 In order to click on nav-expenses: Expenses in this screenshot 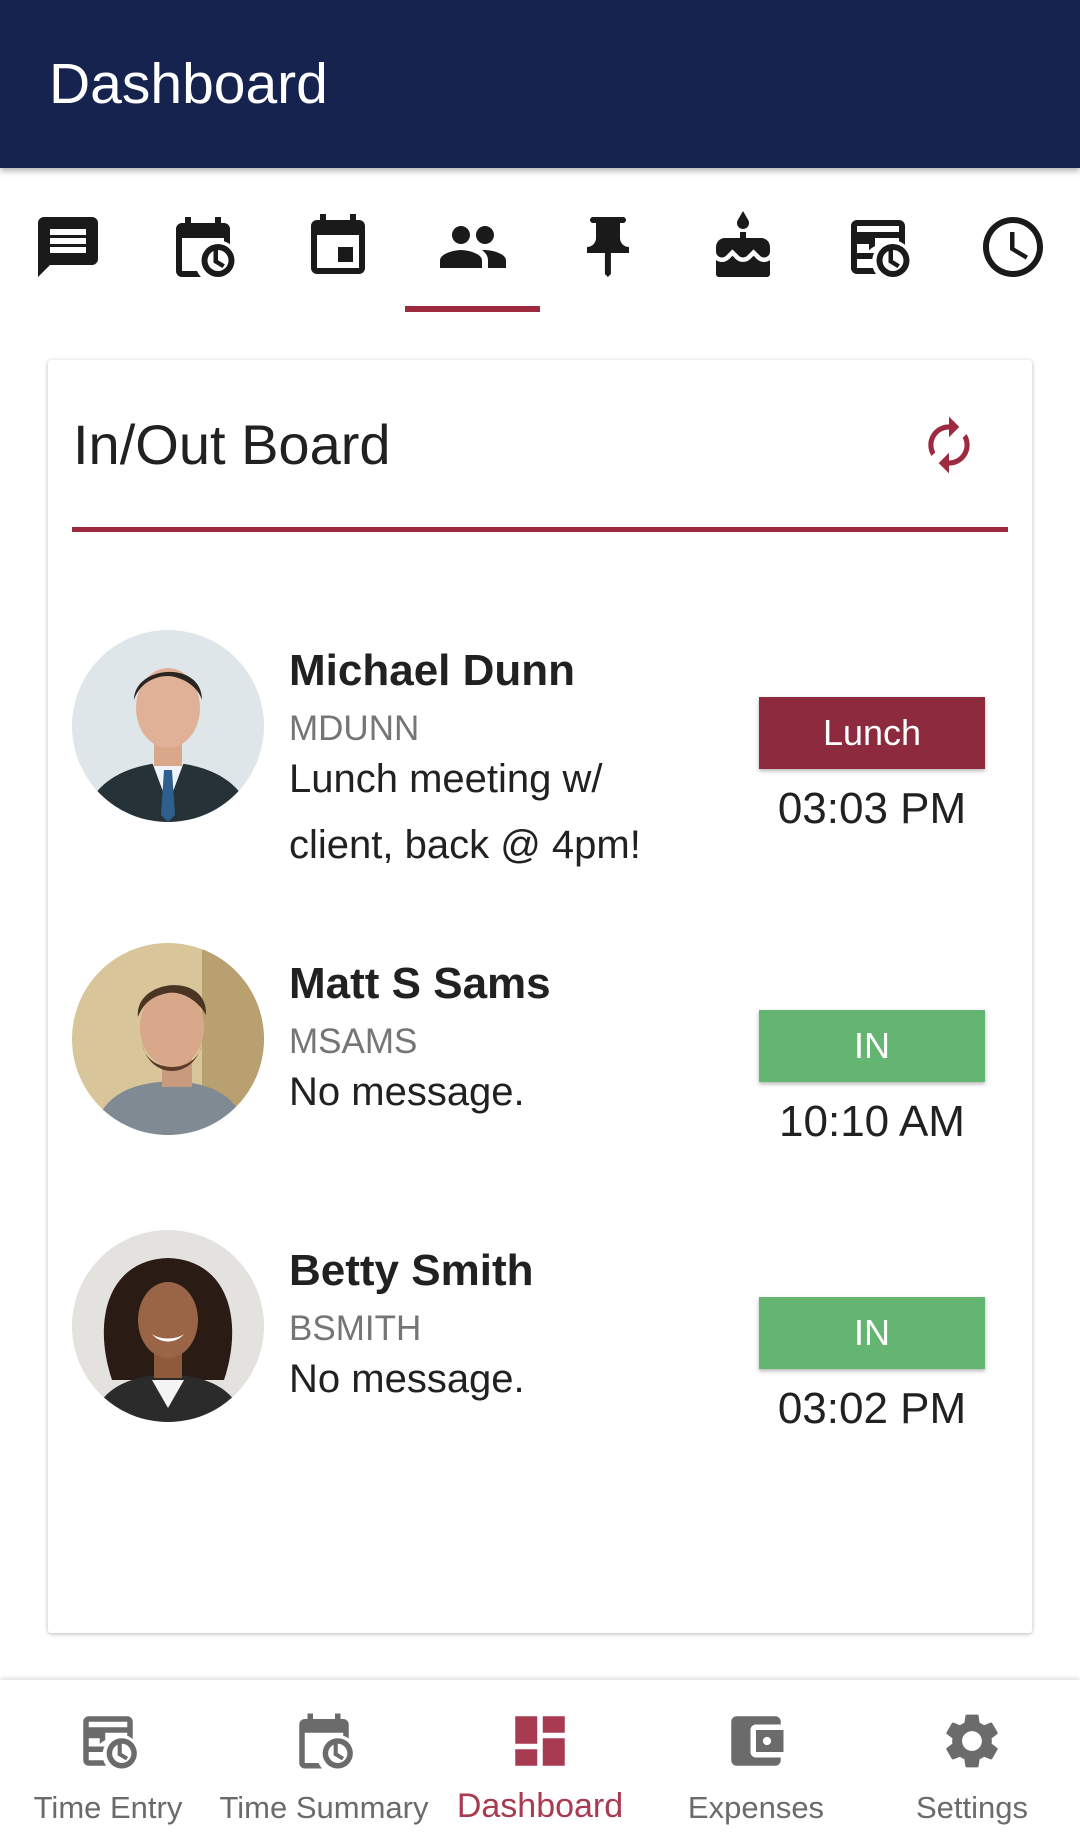, I will do `click(756, 1764)`.